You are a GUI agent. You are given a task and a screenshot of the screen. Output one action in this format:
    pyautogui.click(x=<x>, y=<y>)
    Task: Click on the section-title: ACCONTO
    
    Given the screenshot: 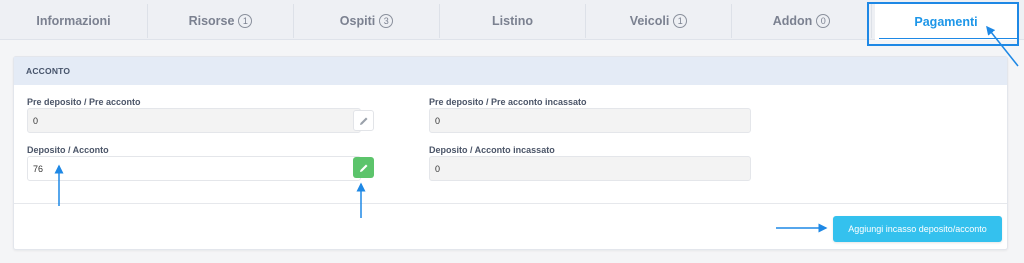 What is the action you would take?
    pyautogui.click(x=510, y=71)
    